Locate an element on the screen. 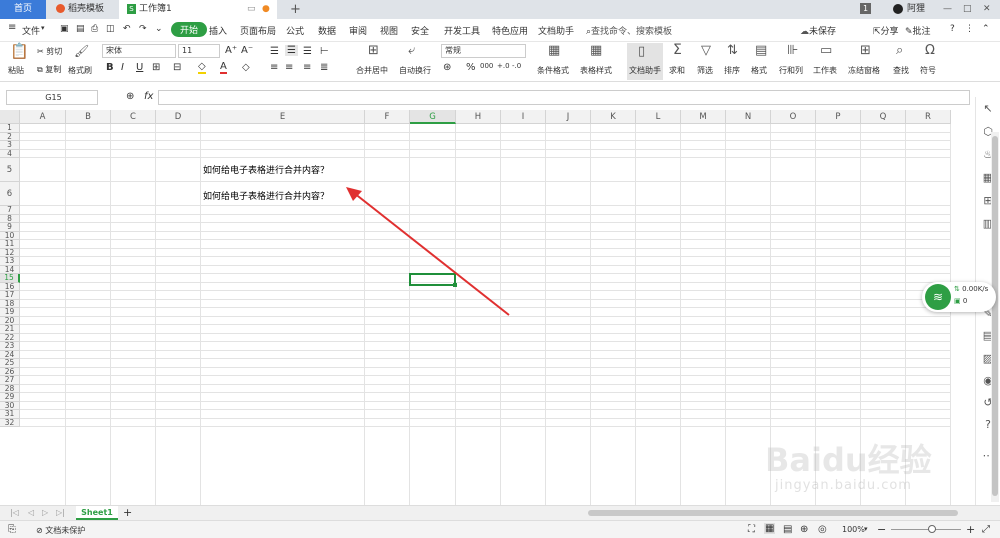 Image resolution: width=1000 pixels, height=538 pixels. cut-button: ✂ 剪切 is located at coordinates (49, 51).